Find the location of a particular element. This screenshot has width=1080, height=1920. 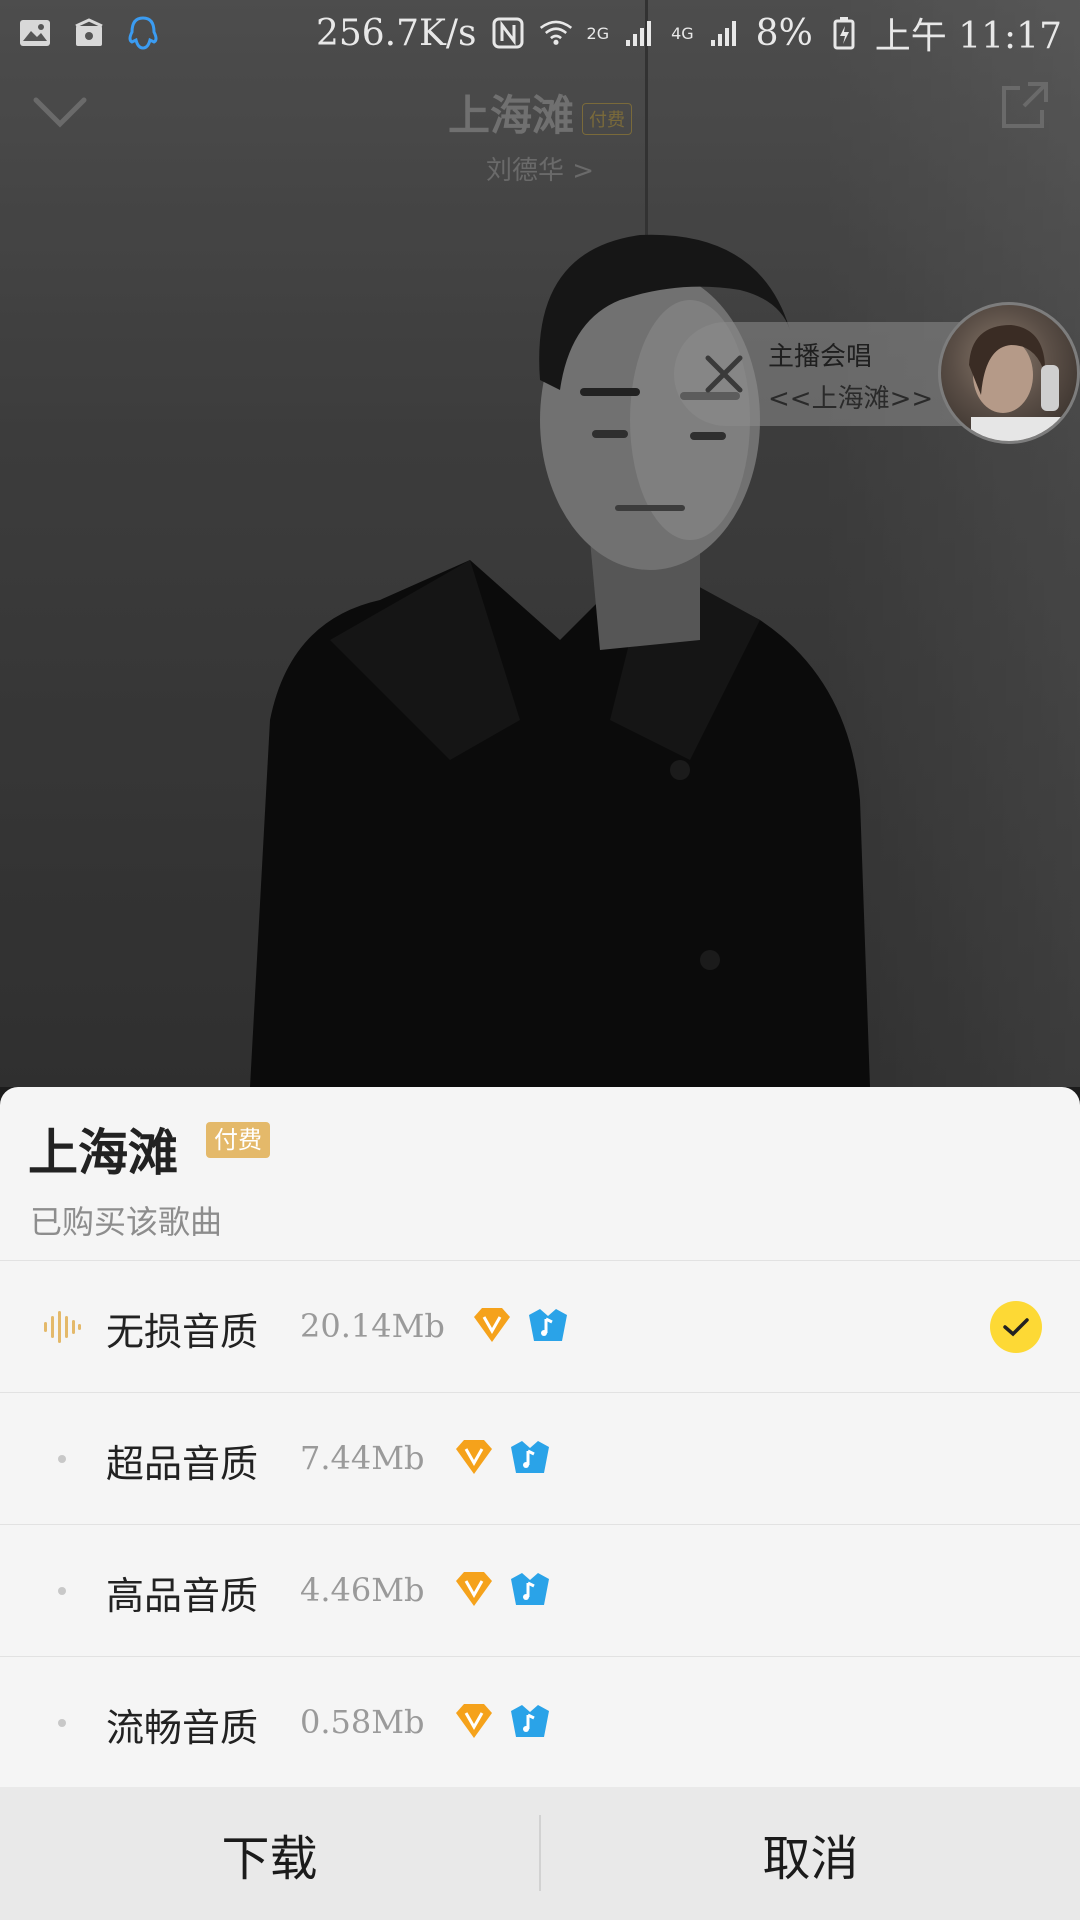

close-icon is located at coordinates (724, 374).